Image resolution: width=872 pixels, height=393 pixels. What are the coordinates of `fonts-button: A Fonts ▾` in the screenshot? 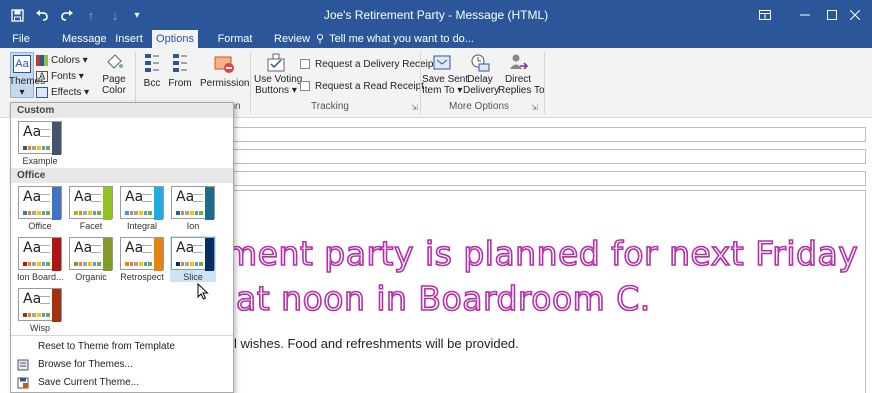 It's located at (60, 76).